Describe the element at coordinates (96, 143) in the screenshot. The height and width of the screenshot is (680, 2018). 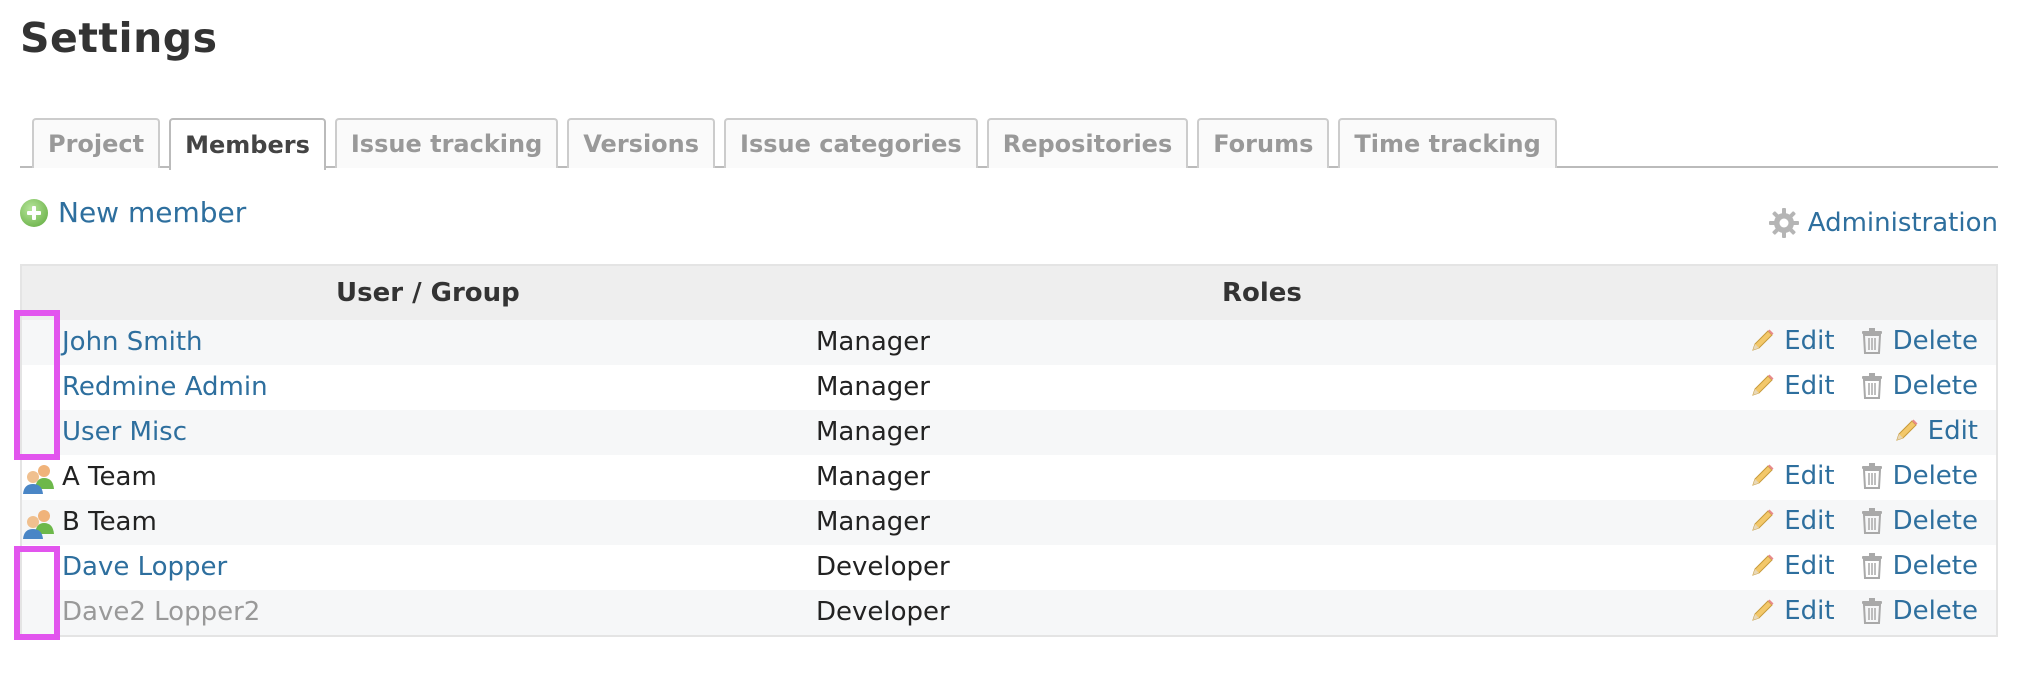
I see `tab-project: Project` at that location.